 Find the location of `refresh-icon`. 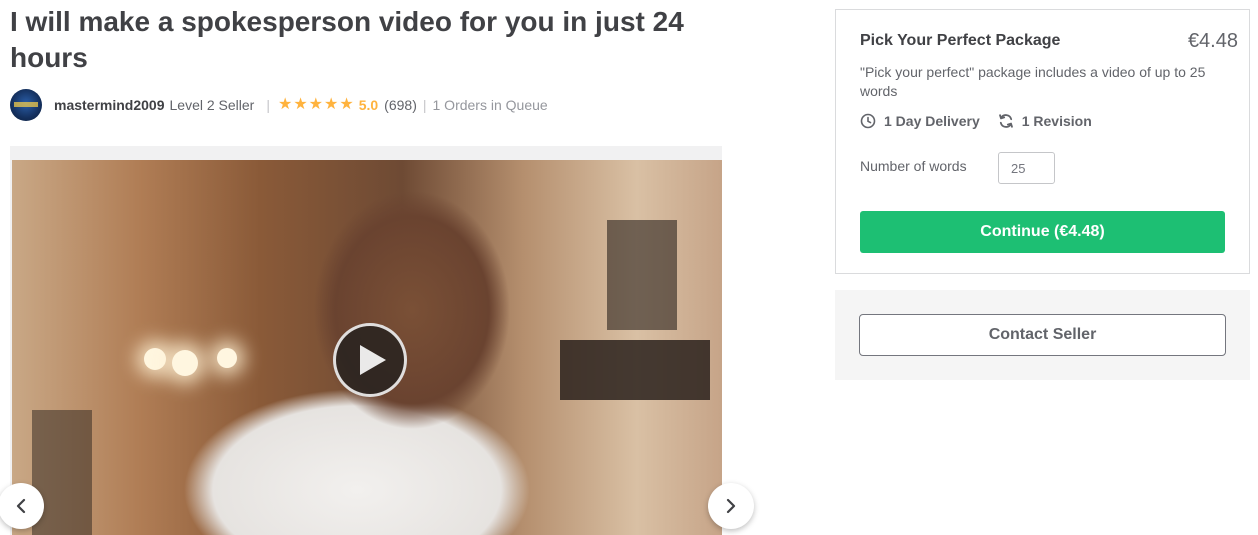

refresh-icon is located at coordinates (1005, 121).